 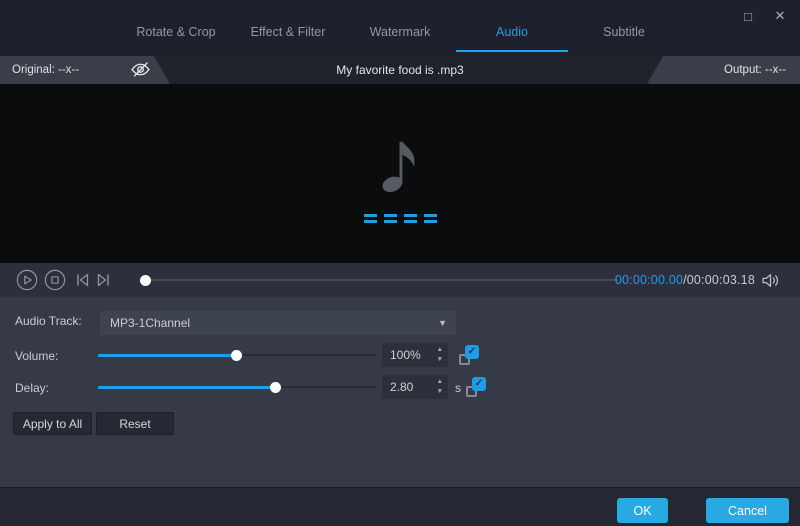 What do you see at coordinates (440, 349) in the screenshot?
I see `volume-spin-up-icon: ▲` at bounding box center [440, 349].